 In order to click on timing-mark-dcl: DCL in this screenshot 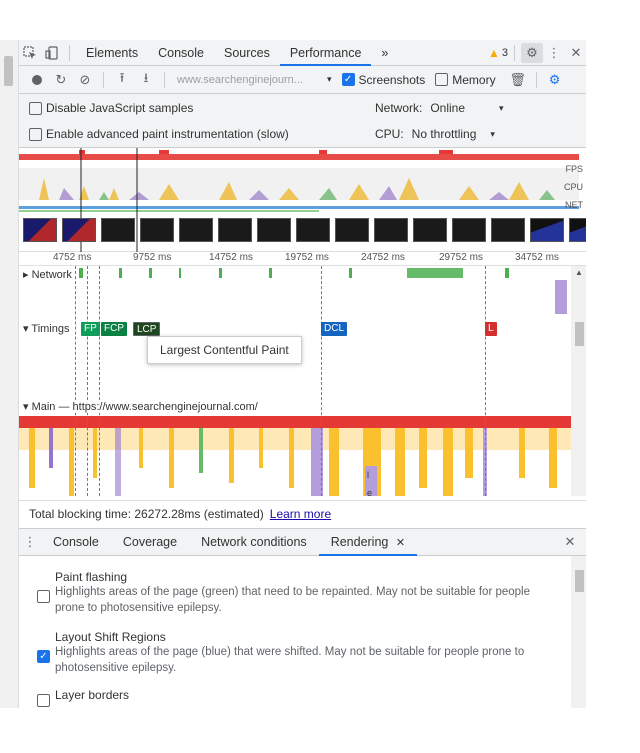, I will do `click(334, 329)`.